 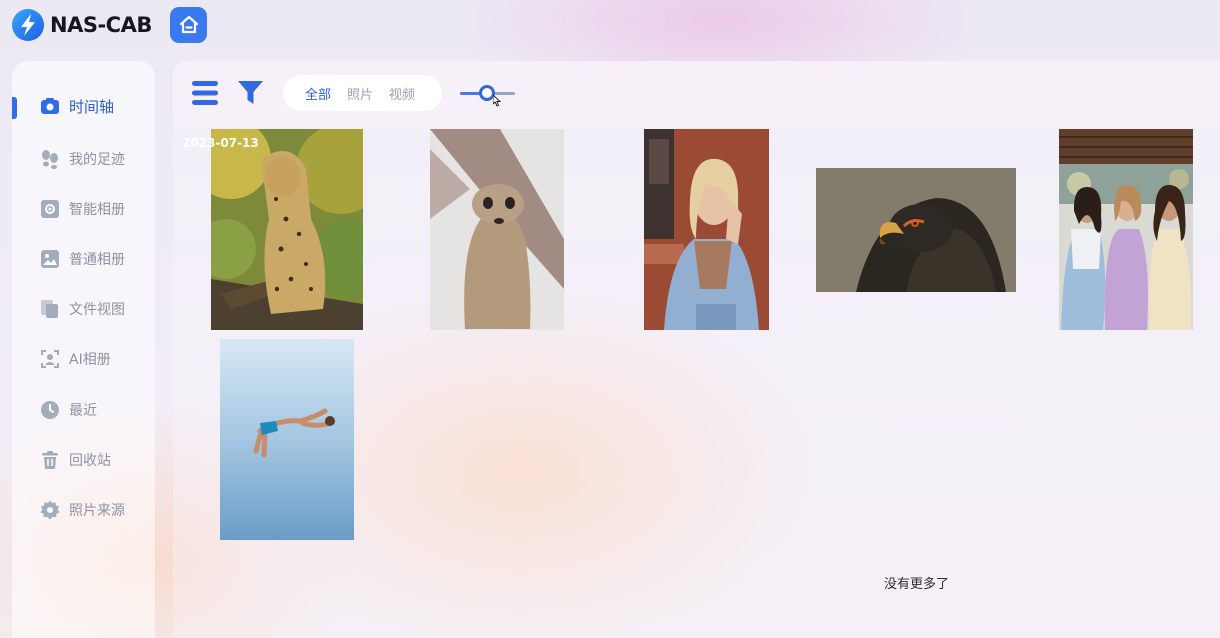 I want to click on app-logo: NAS-CAB, so click(x=82, y=25).